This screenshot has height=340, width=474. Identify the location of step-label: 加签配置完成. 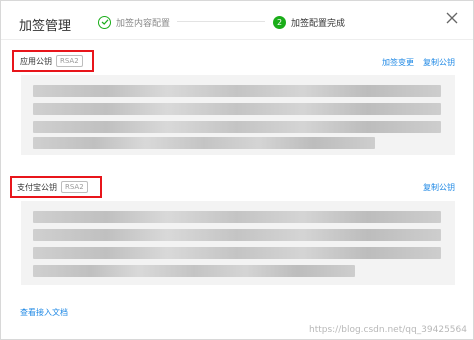
(318, 23).